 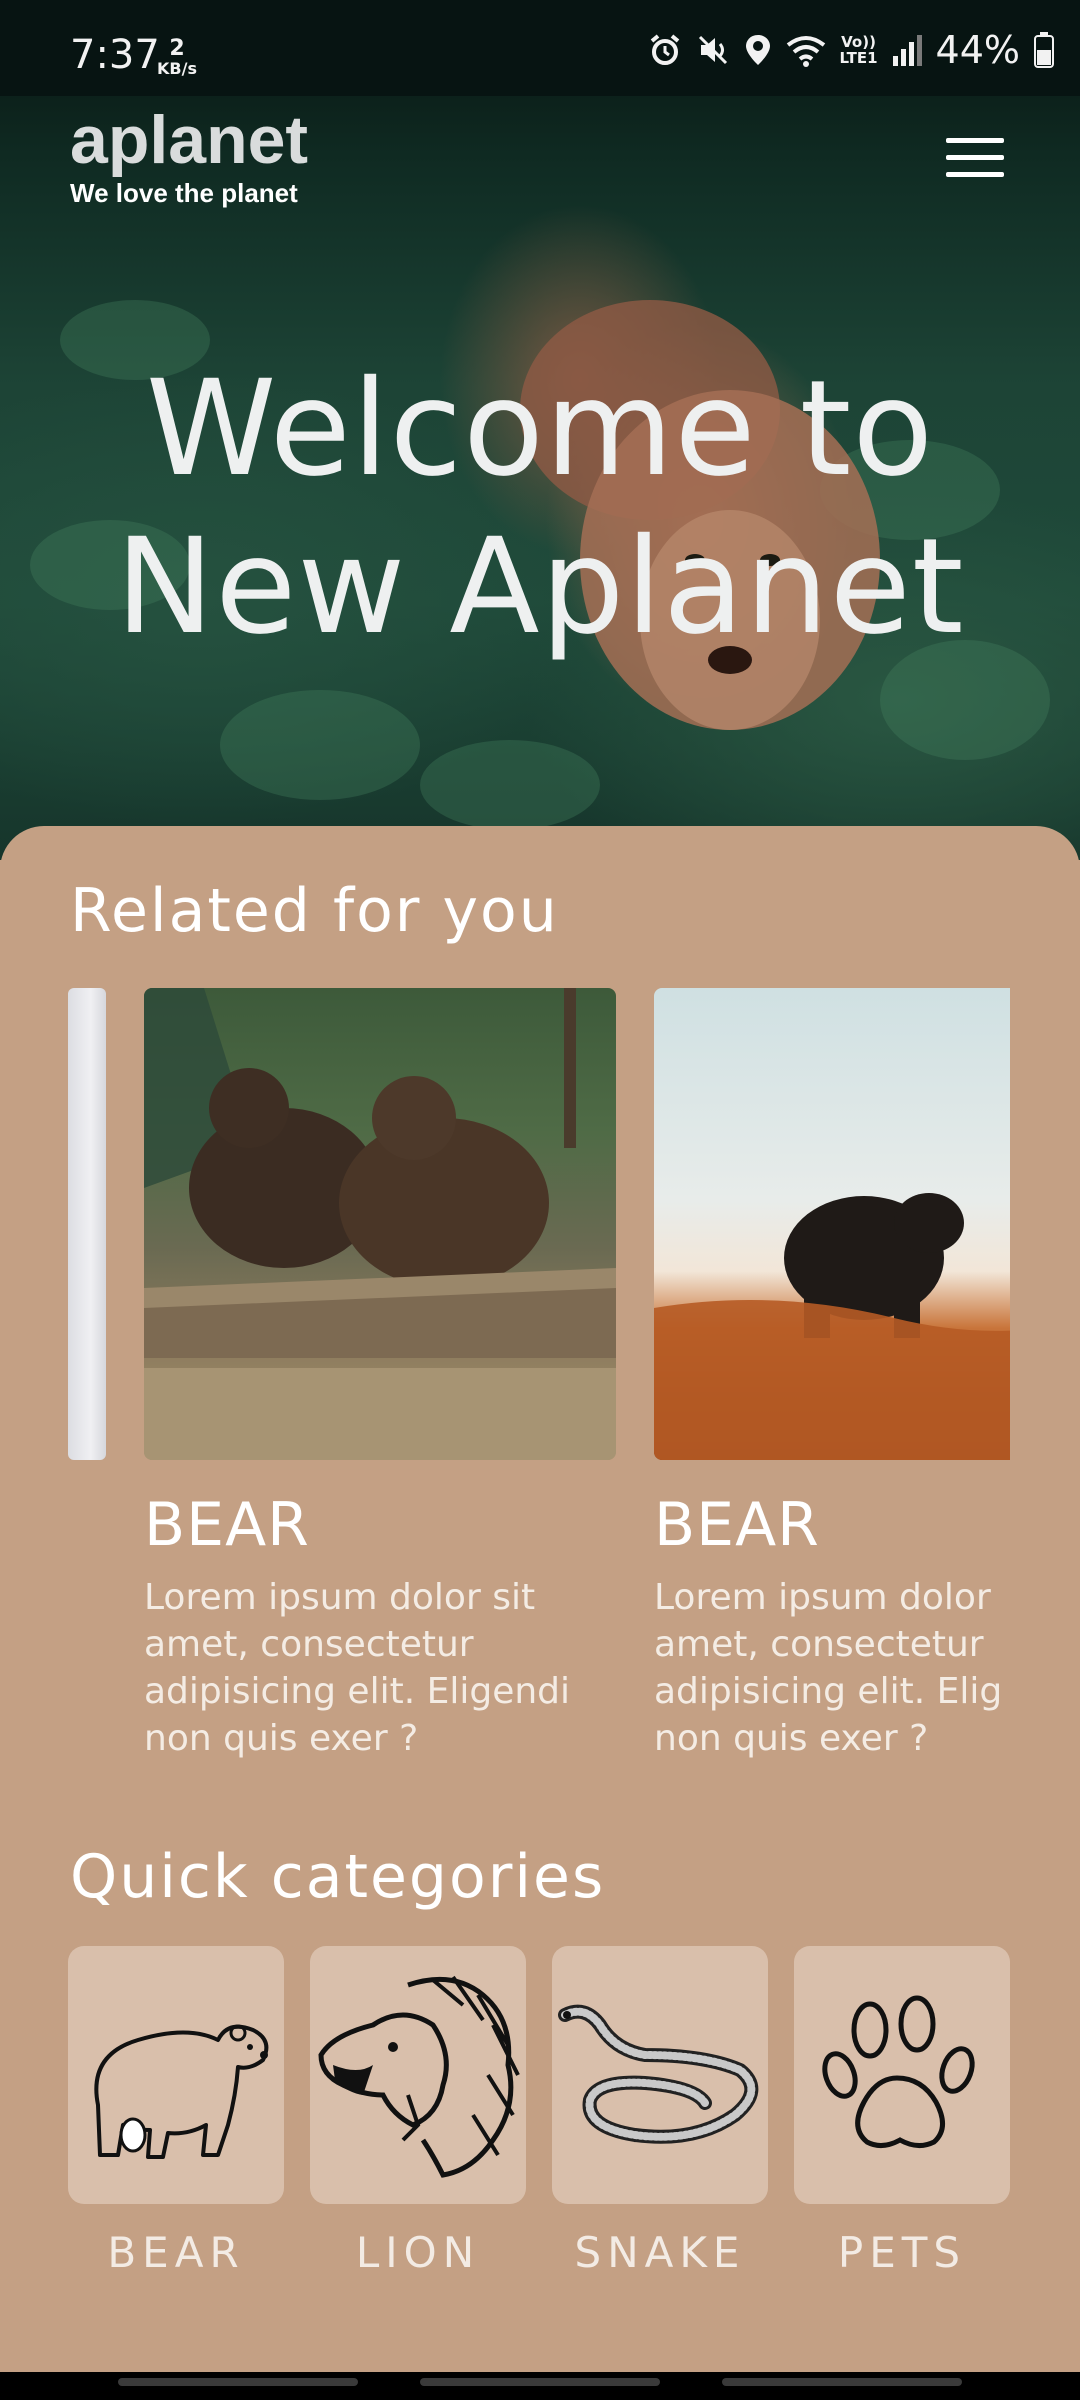 What do you see at coordinates (539, 2111) in the screenshot?
I see `quick-categories: BEAR LION SNAKE PETS` at bounding box center [539, 2111].